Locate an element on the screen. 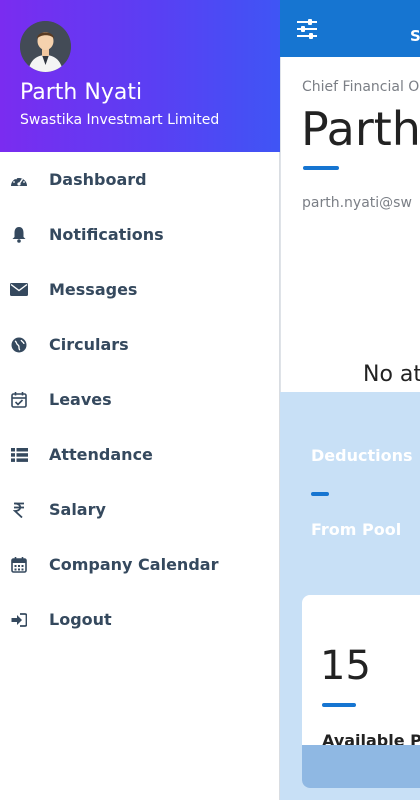  menu-item-attendance: Attendance is located at coordinates (140, 454).